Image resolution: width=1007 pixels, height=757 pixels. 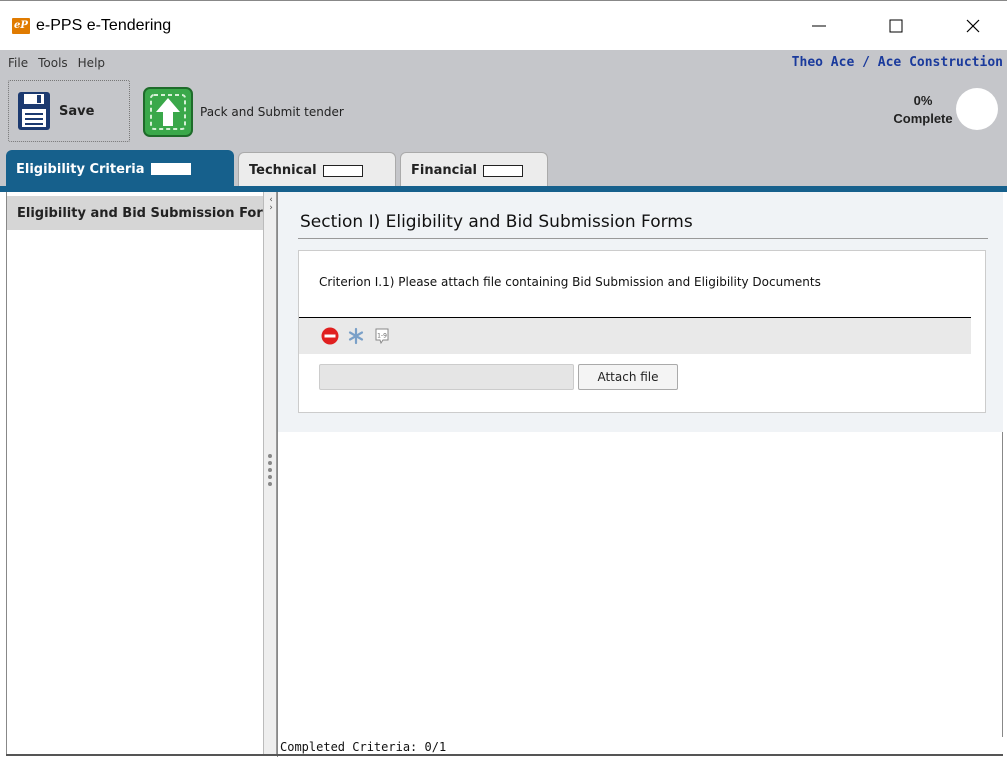 What do you see at coordinates (504, 755) in the screenshot?
I see `bottom-border` at bounding box center [504, 755].